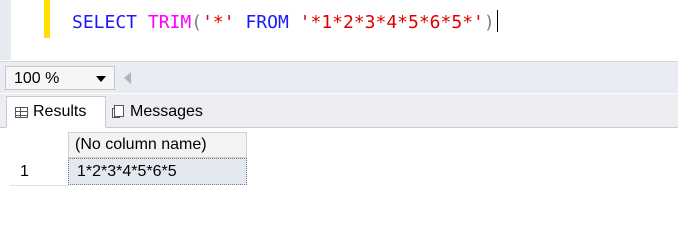 The width and height of the screenshot is (678, 240). Describe the element at coordinates (60, 111) in the screenshot. I see `tab-results-label: Results` at that location.